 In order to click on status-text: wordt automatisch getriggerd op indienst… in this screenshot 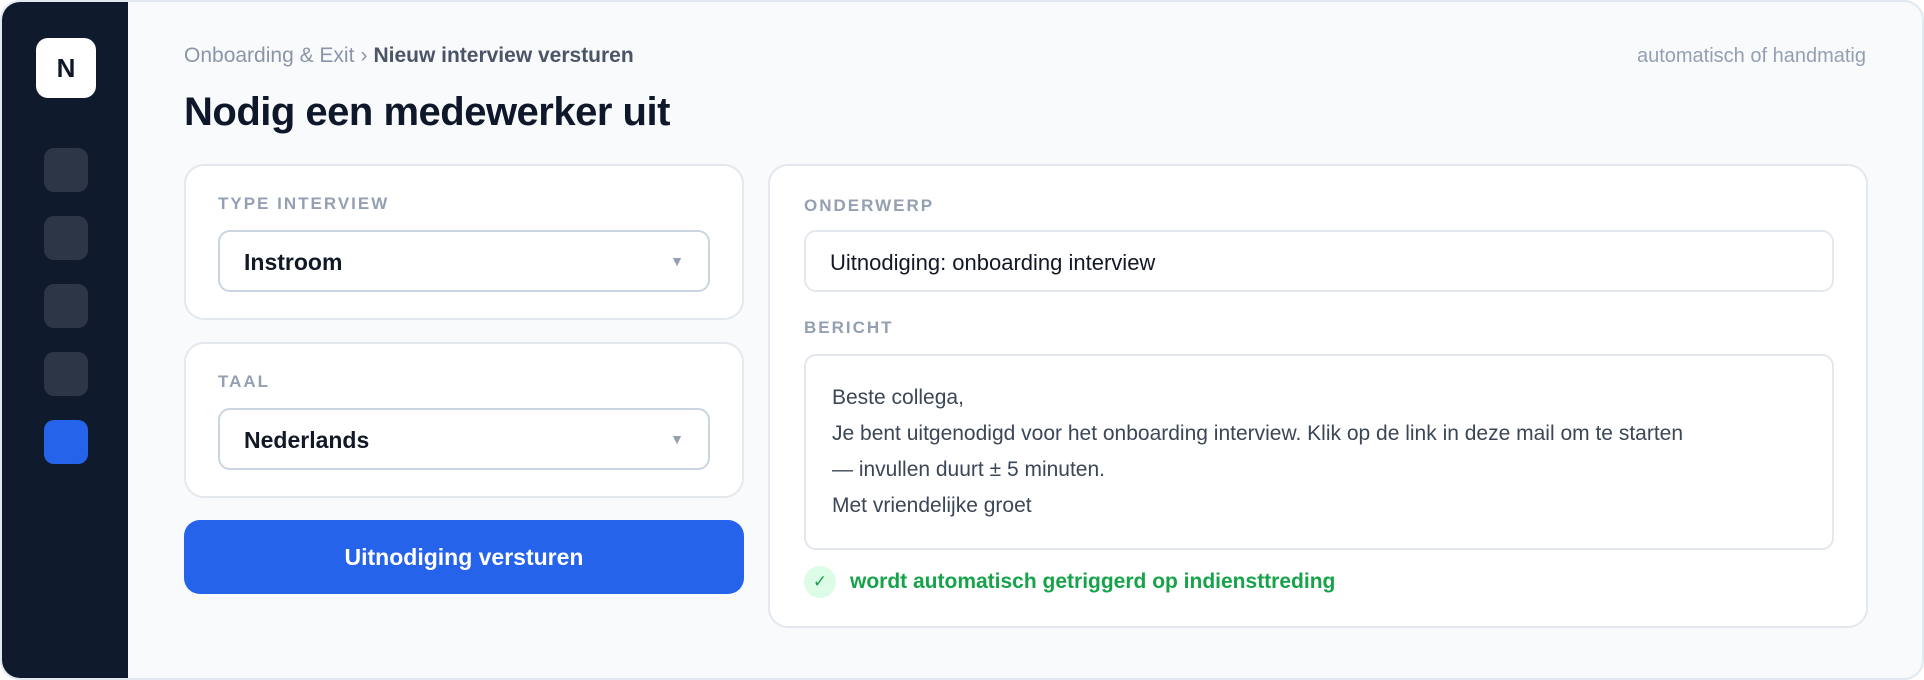, I will do `click(1093, 581)`.